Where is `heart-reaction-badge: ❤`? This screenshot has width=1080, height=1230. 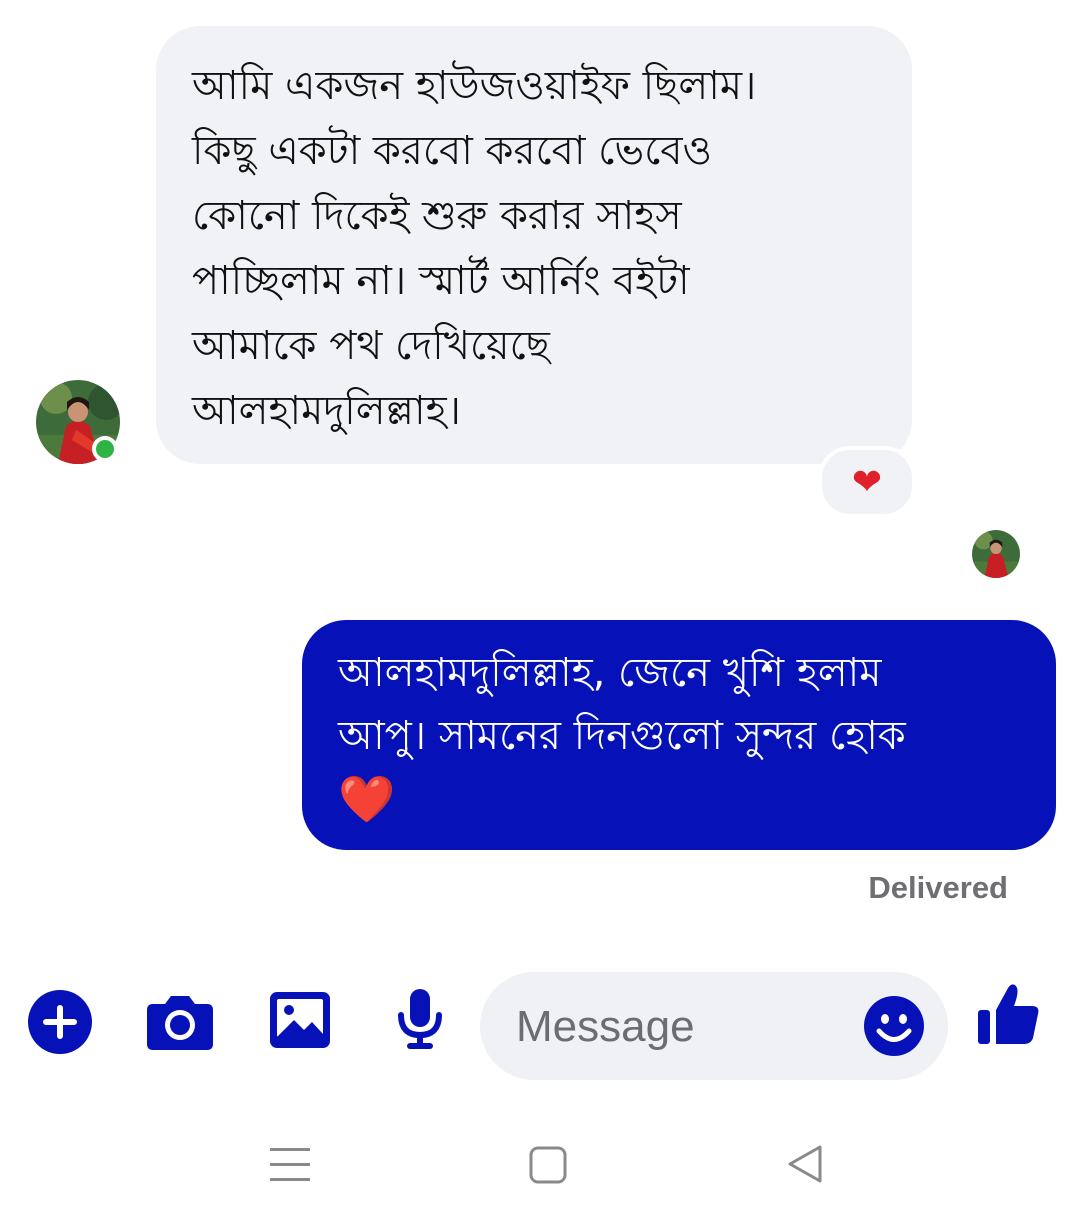 heart-reaction-badge: ❤ is located at coordinates (867, 482).